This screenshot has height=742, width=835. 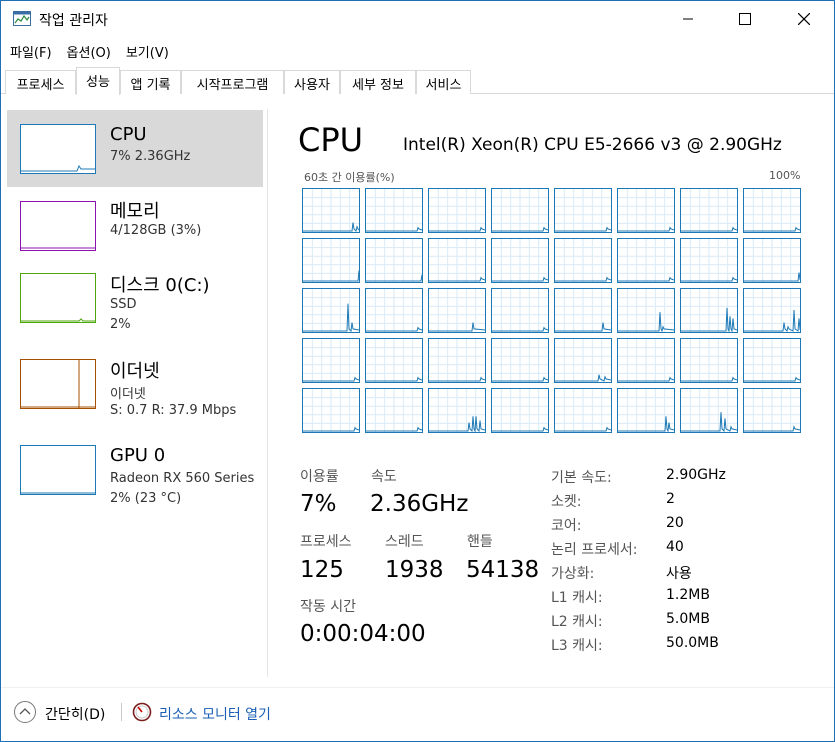 What do you see at coordinates (58, 248) in the screenshot?
I see `memory-thumbnail-line` at bounding box center [58, 248].